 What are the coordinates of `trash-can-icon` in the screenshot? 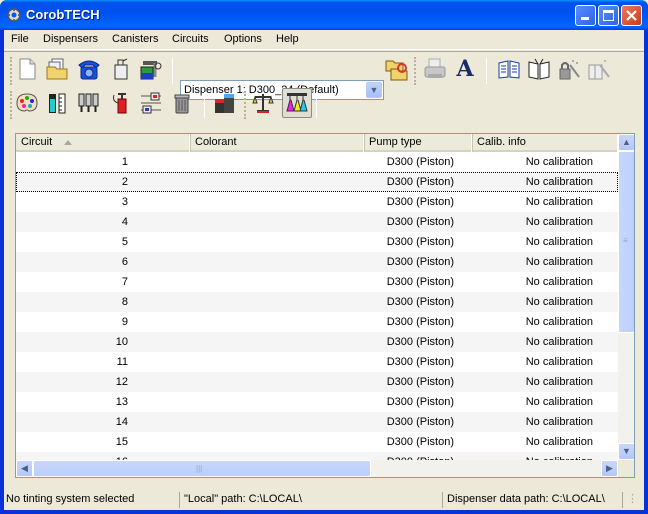 It's located at (182, 104).